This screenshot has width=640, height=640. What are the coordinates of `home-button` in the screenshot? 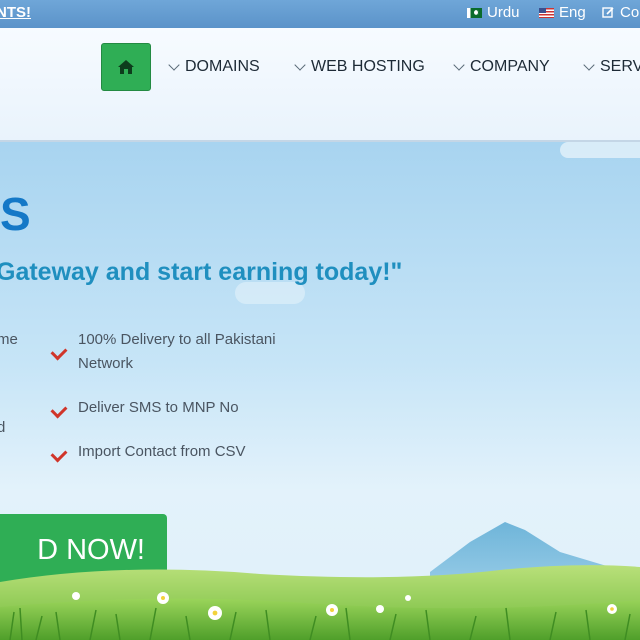 It's located at (126, 67).